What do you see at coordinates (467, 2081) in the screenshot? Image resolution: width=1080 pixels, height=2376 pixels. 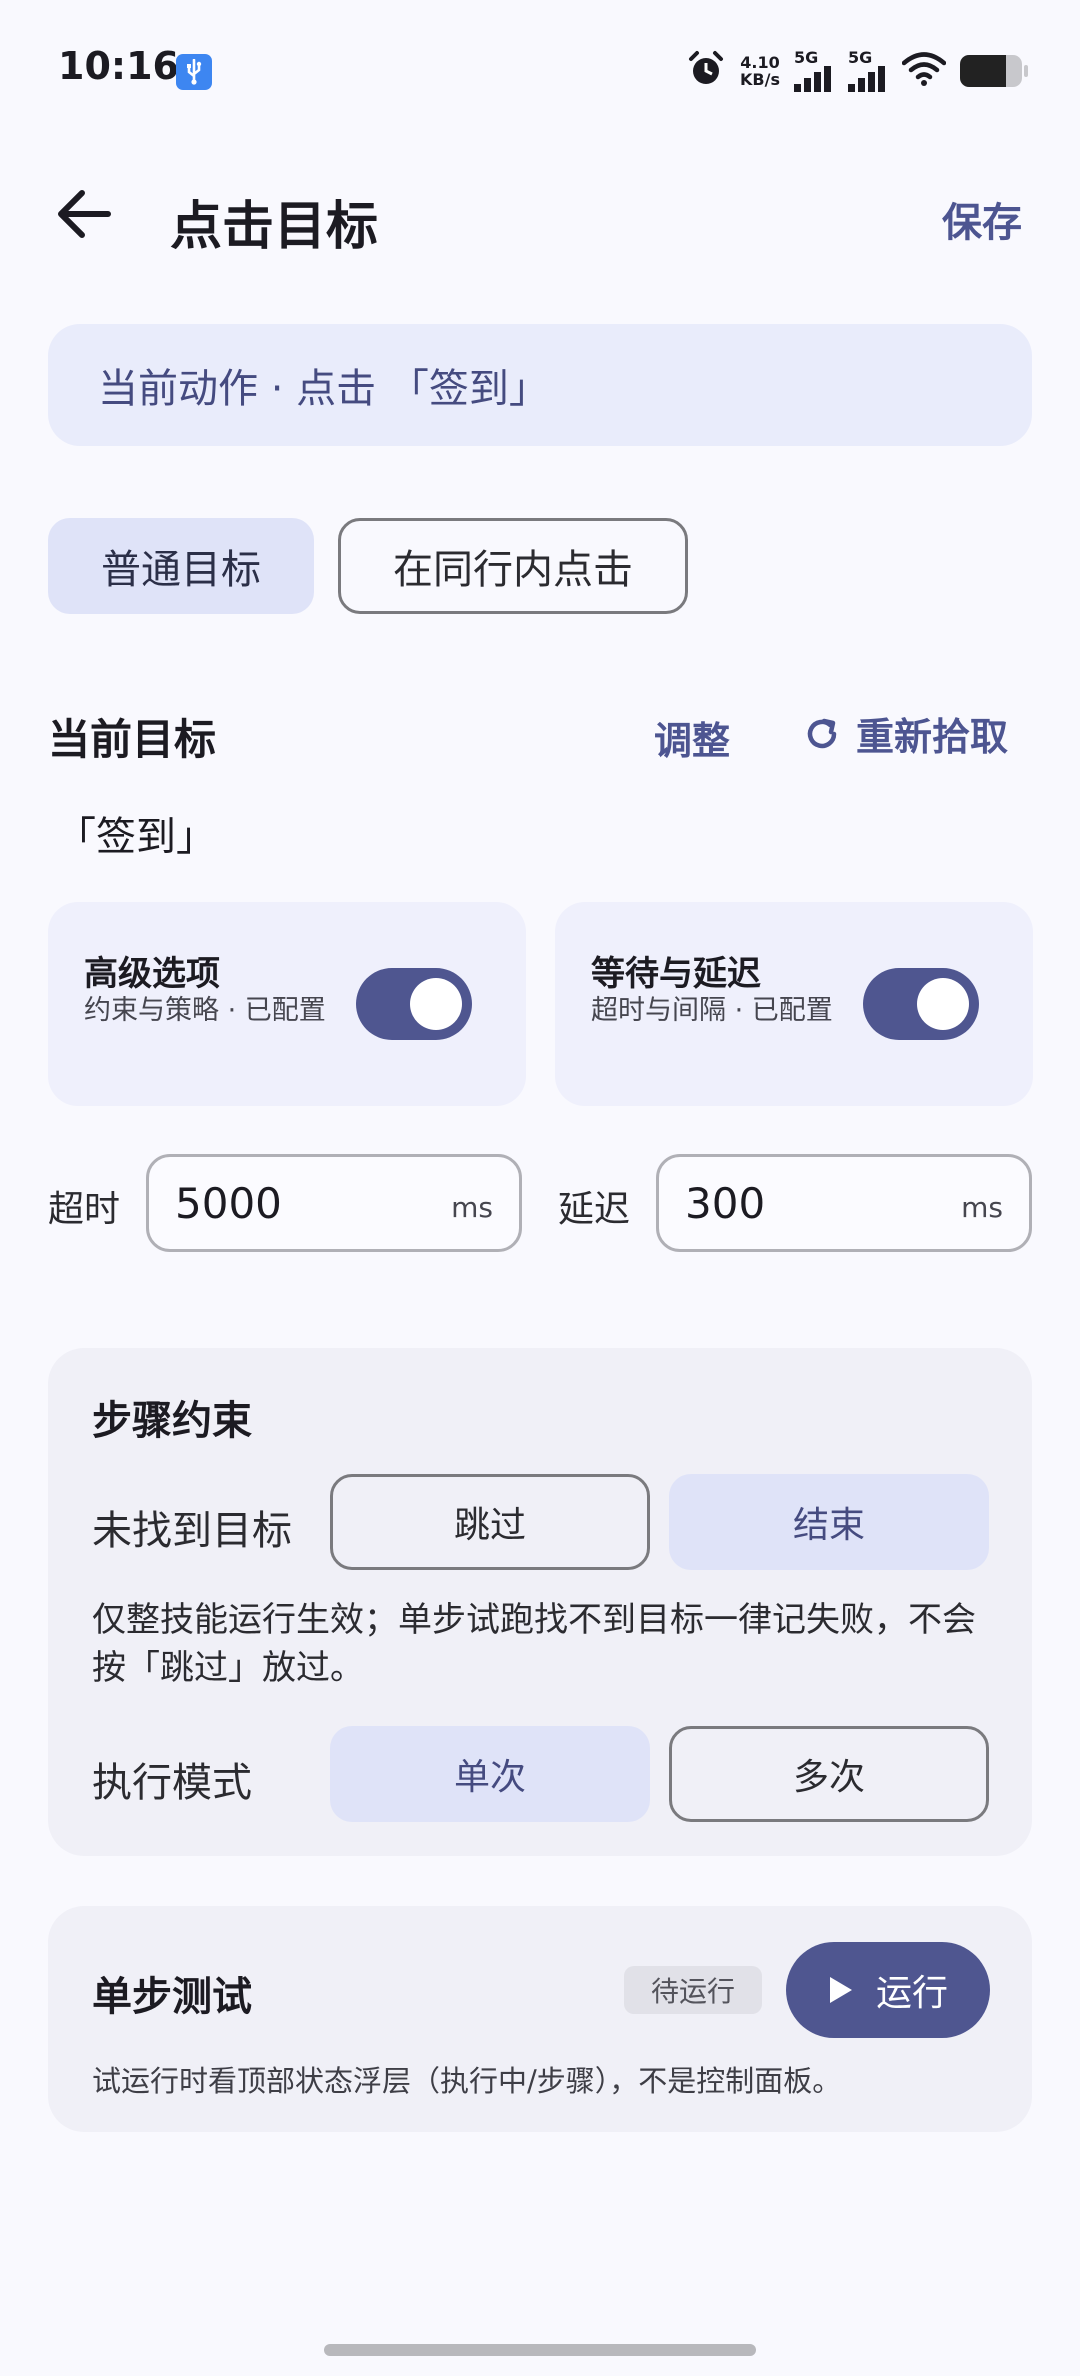 I see `test-note: 试运行时看顶部状态浮层（执行中/步骤），不是控制面板。` at bounding box center [467, 2081].